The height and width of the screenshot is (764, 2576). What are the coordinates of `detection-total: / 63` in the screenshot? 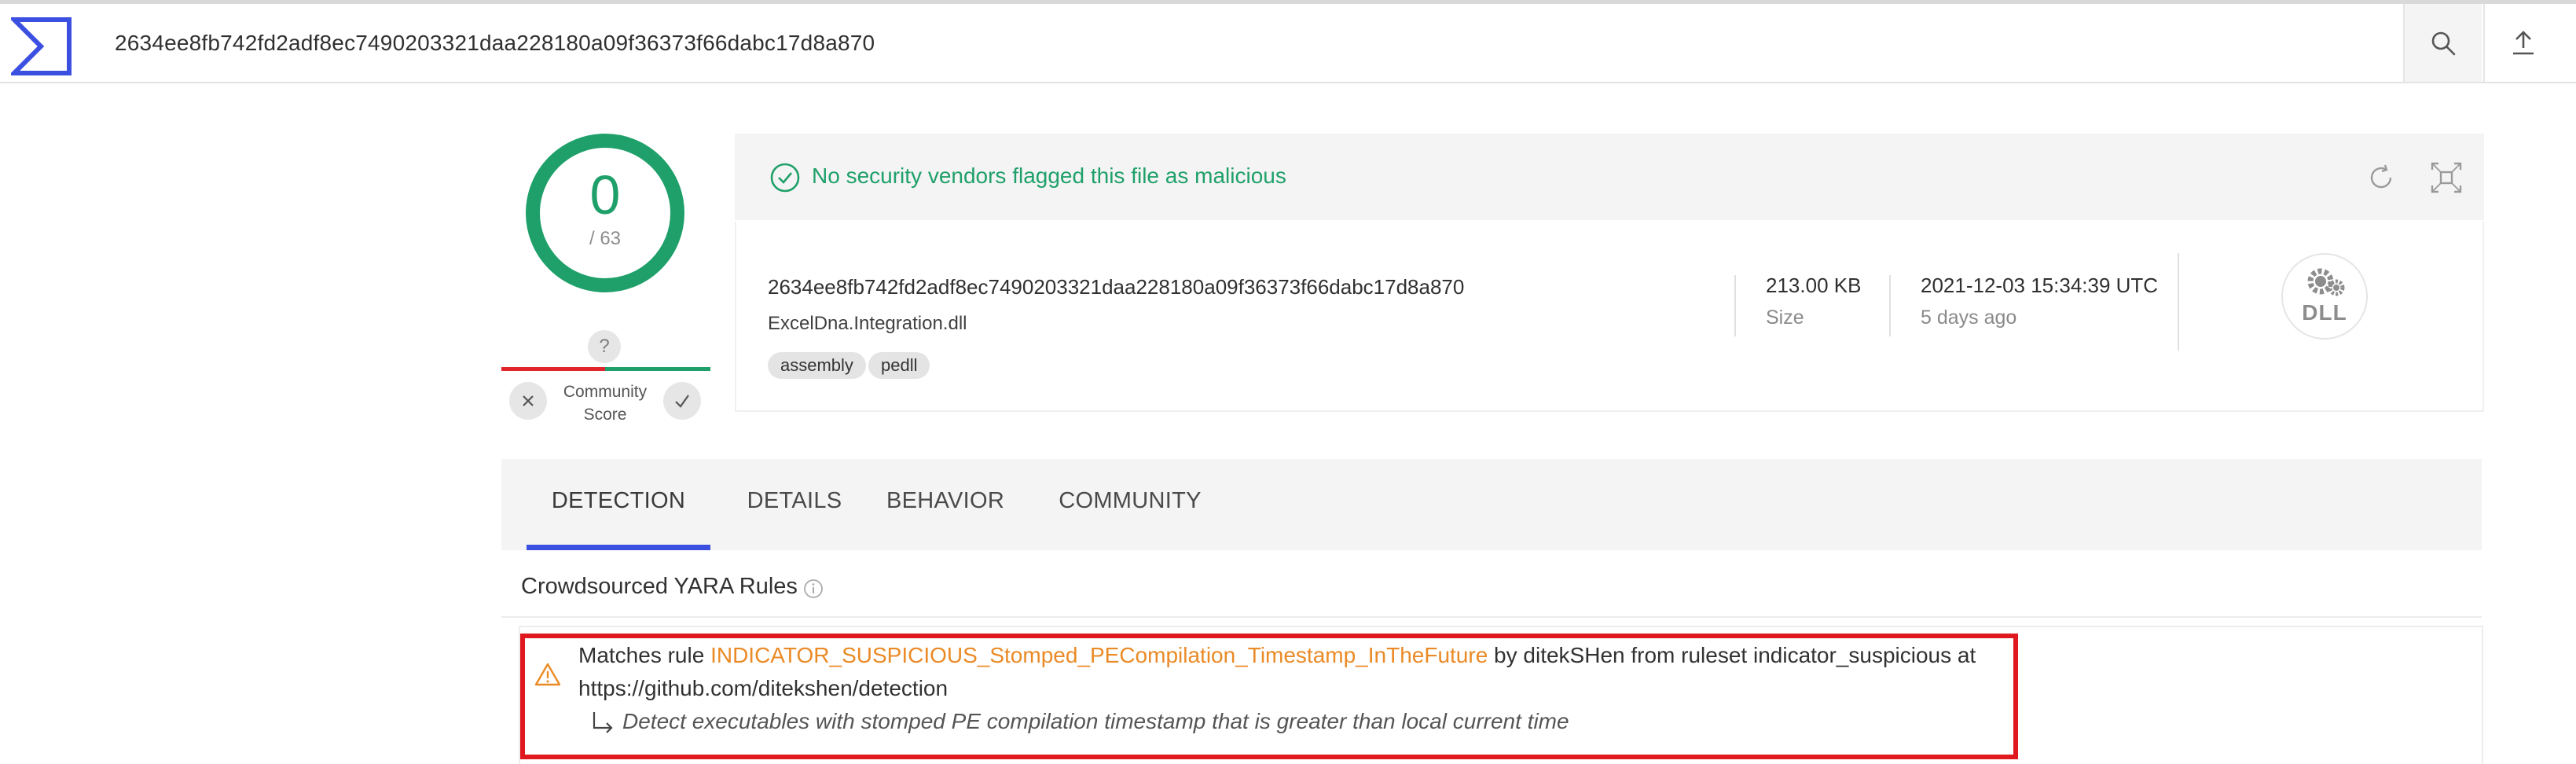 It's located at (605, 238).